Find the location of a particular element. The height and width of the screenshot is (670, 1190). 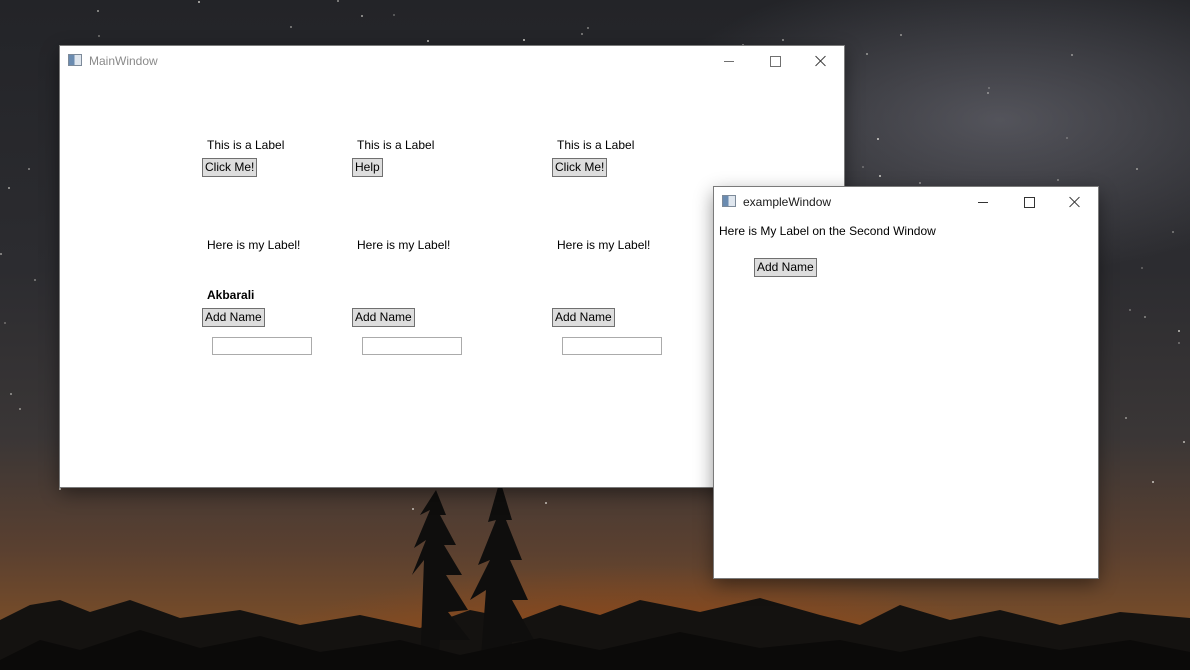

example-window-title: exampleWindow is located at coordinates (787, 202).